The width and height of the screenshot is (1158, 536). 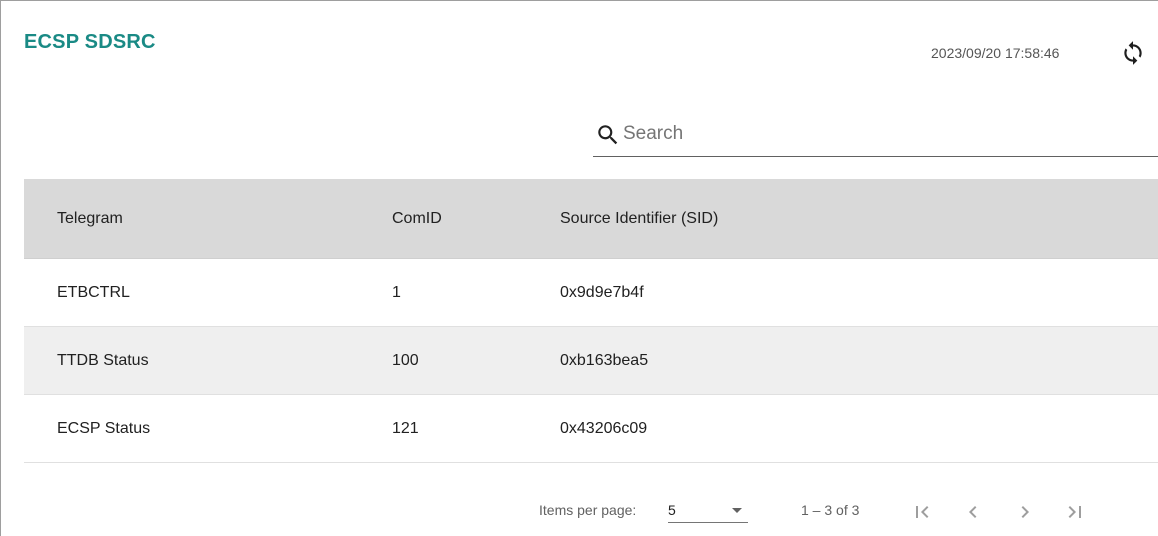 What do you see at coordinates (103, 360) in the screenshot?
I see `cell-telegram: TTDB Status` at bounding box center [103, 360].